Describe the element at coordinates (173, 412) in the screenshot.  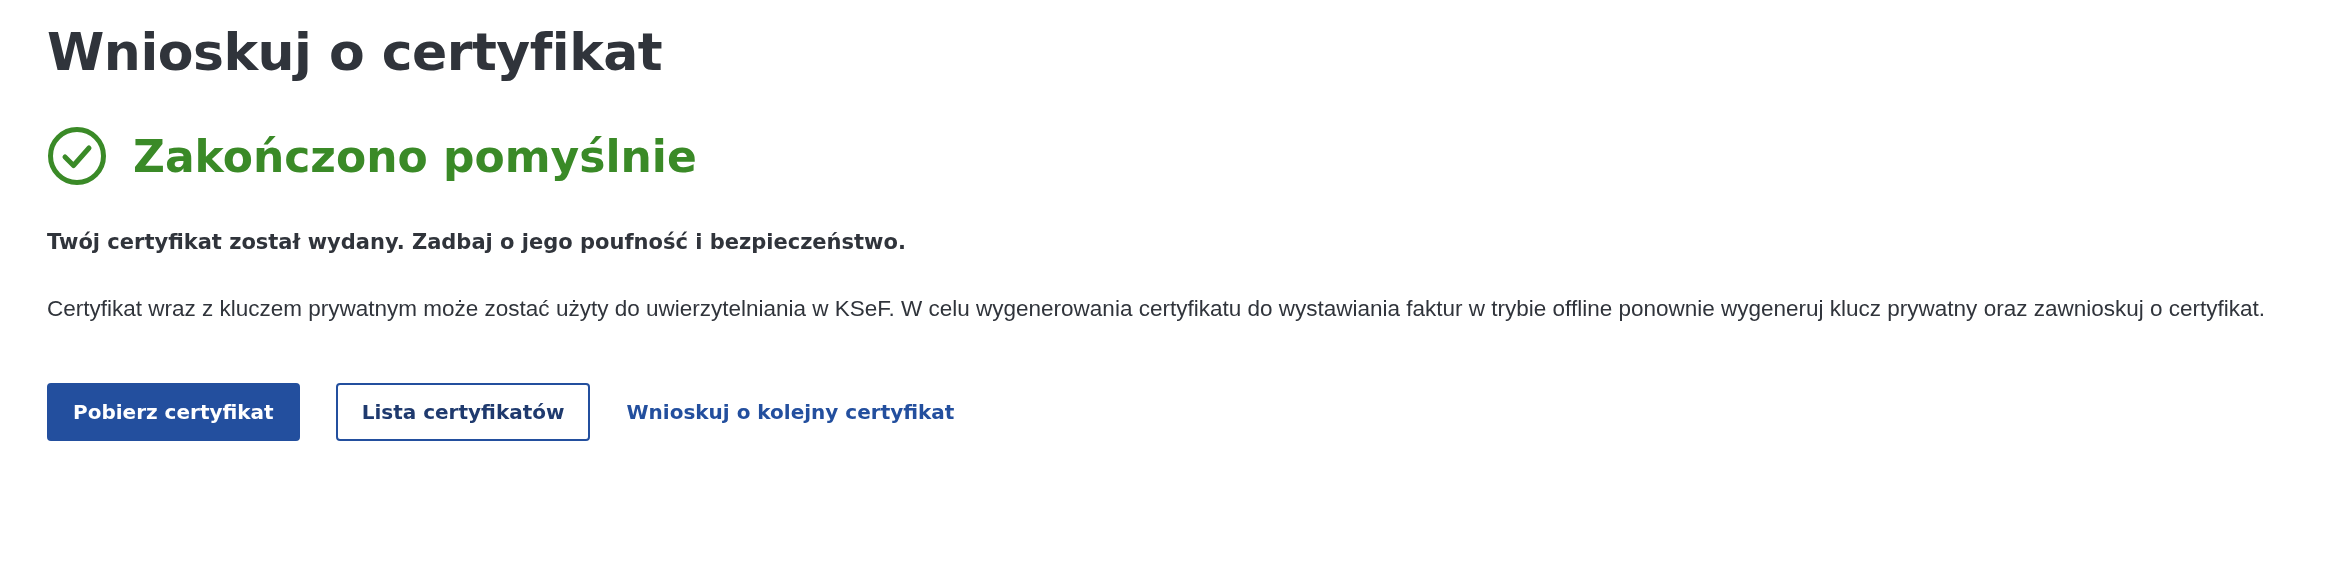
I see `download-button: Pobierz certyfikat` at that location.